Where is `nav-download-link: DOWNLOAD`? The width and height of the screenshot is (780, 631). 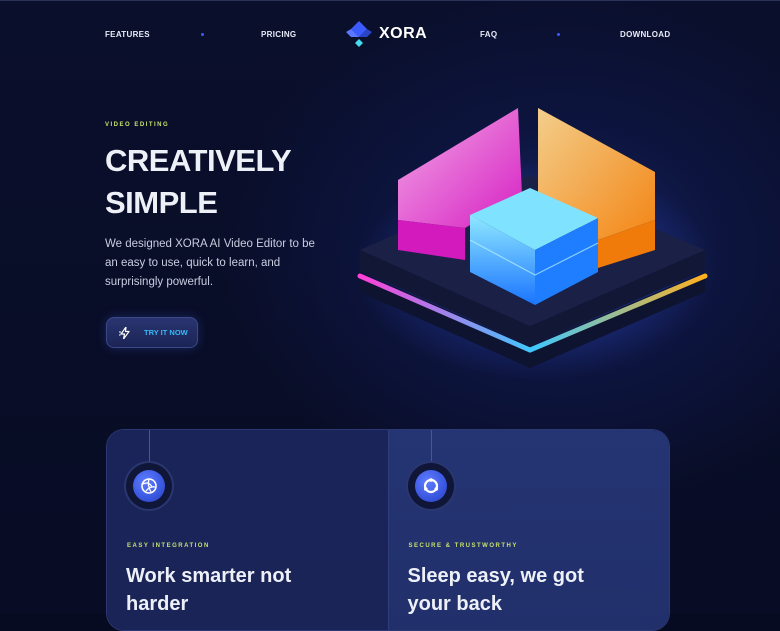 nav-download-link: DOWNLOAD is located at coordinates (645, 34).